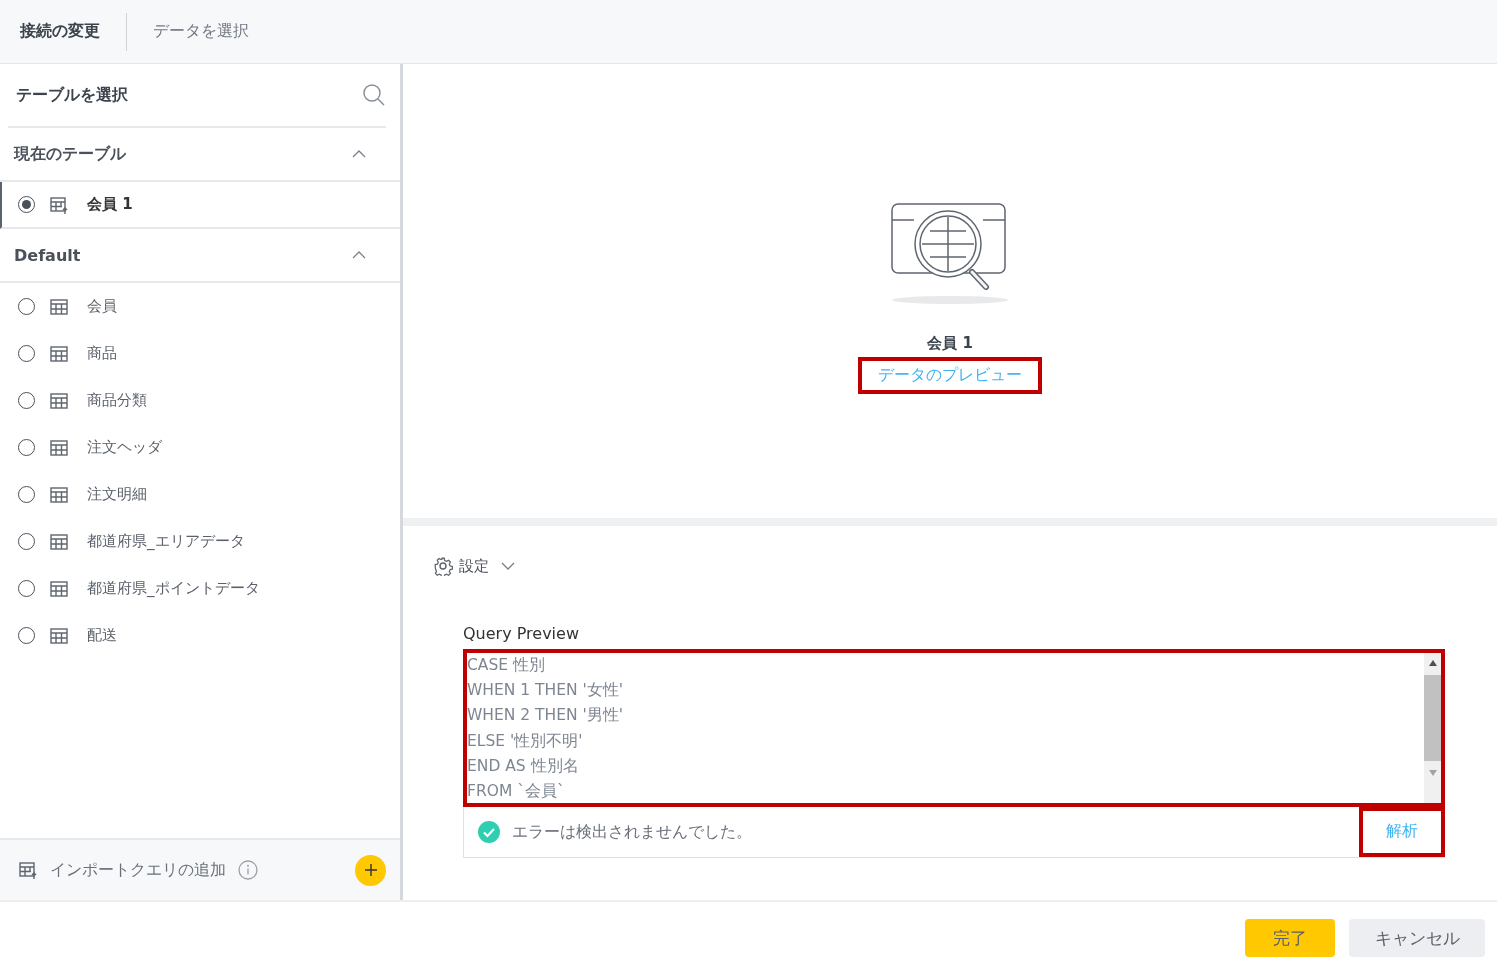  Describe the element at coordinates (443, 566) in the screenshot. I see `settings-icon` at that location.